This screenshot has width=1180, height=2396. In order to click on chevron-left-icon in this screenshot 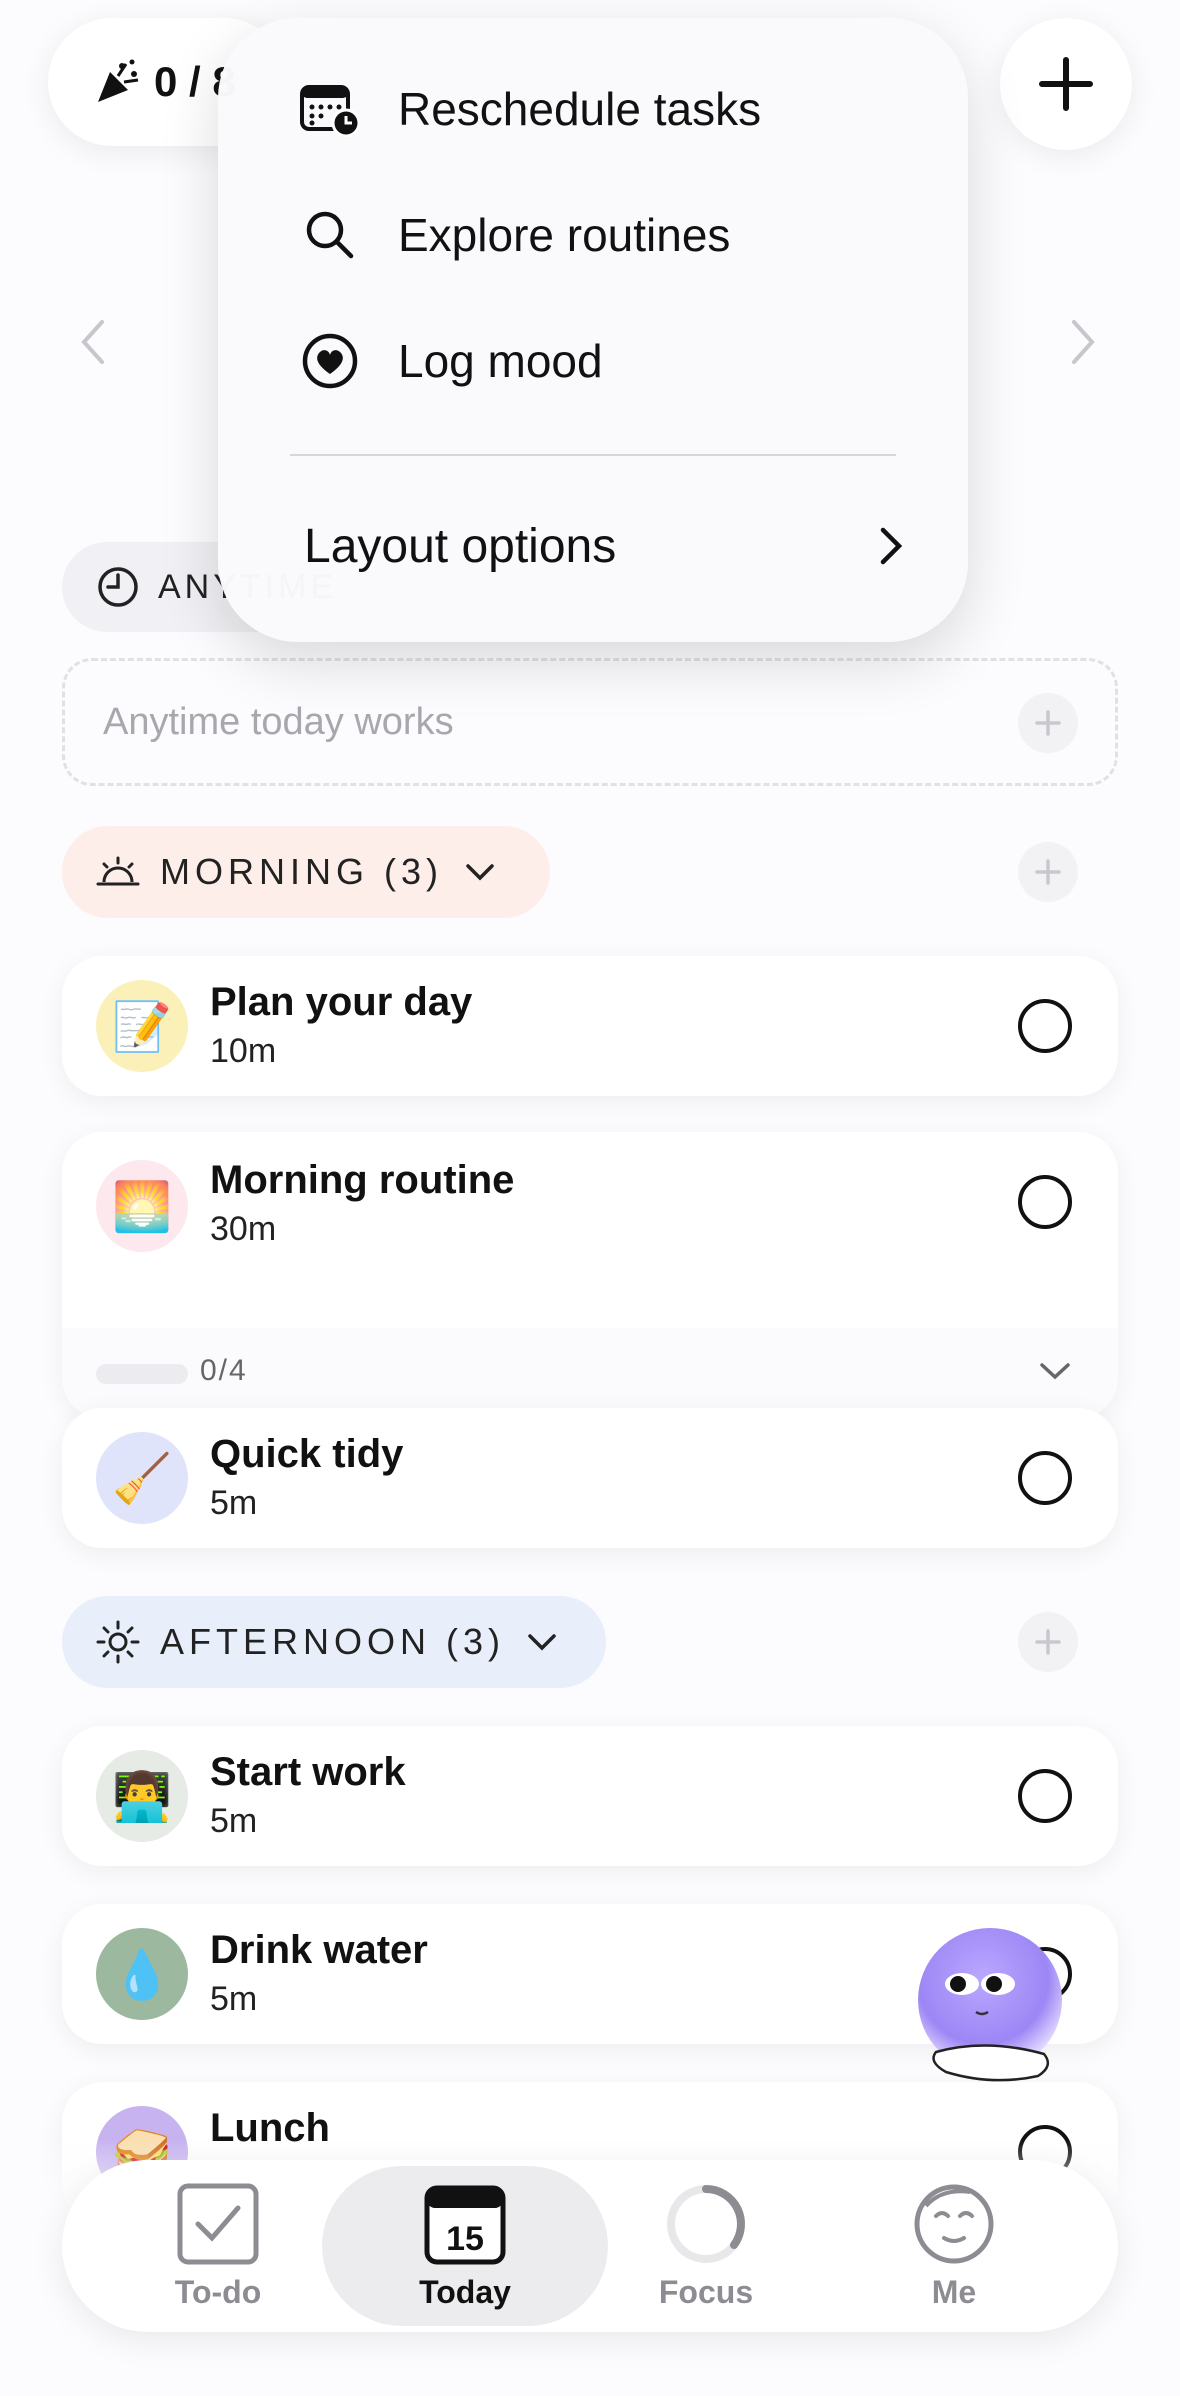, I will do `click(92, 342)`.